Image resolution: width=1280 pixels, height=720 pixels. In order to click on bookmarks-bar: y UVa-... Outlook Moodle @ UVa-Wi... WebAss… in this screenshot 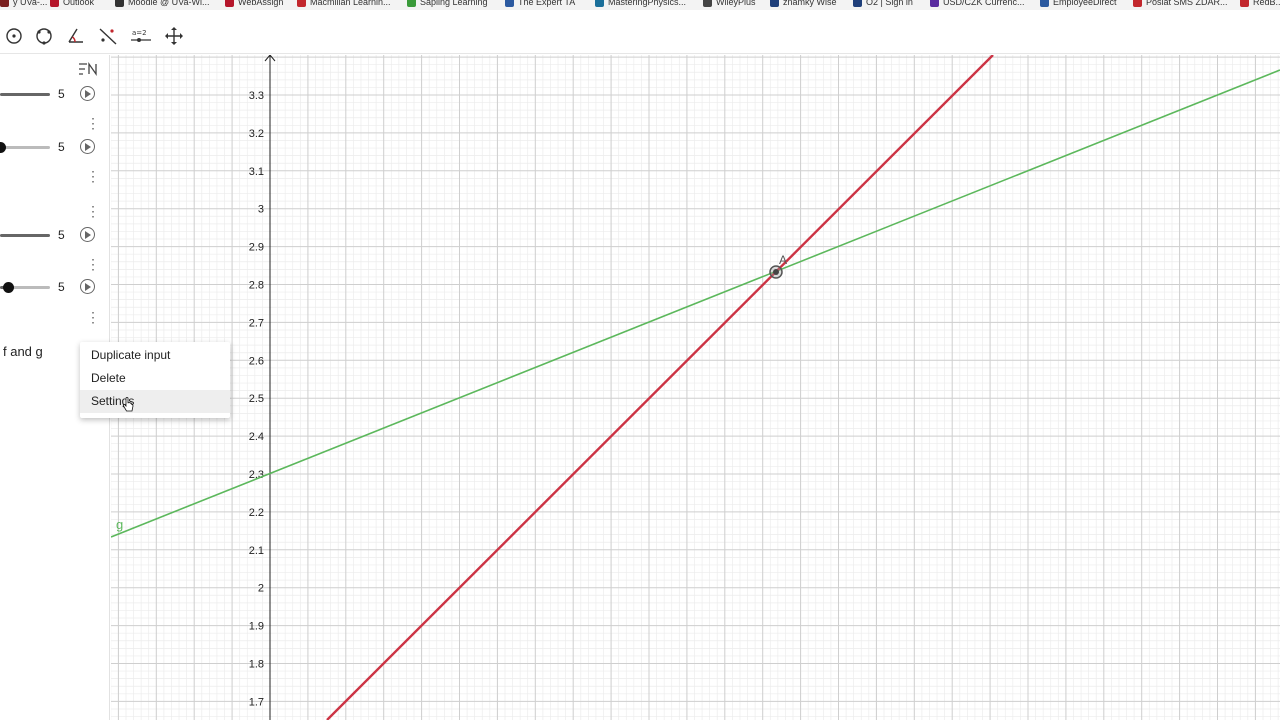, I will do `click(640, 5)`.